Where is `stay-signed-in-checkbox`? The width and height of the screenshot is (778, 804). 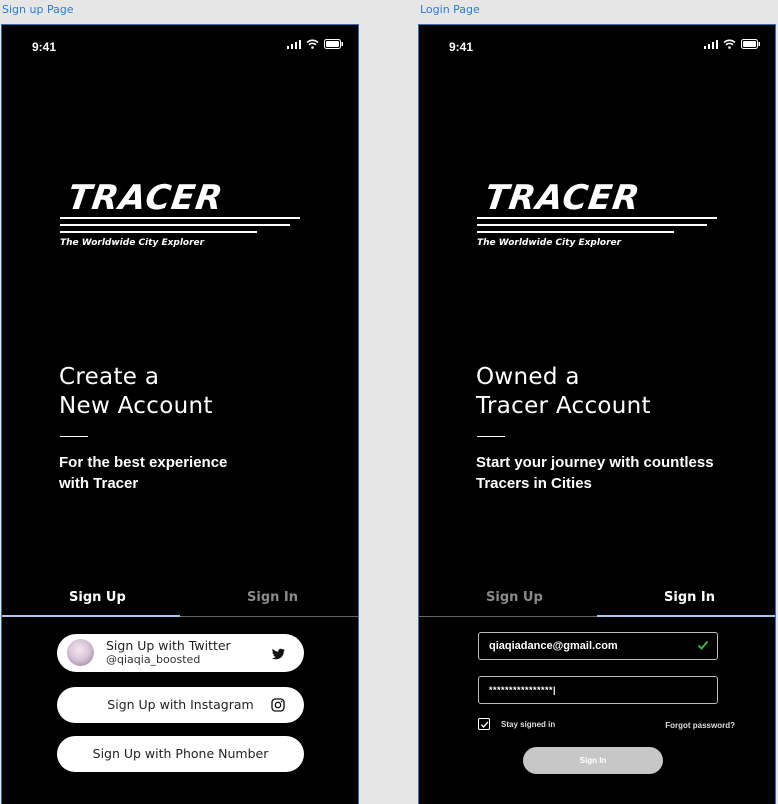 stay-signed-in-checkbox is located at coordinates (484, 724).